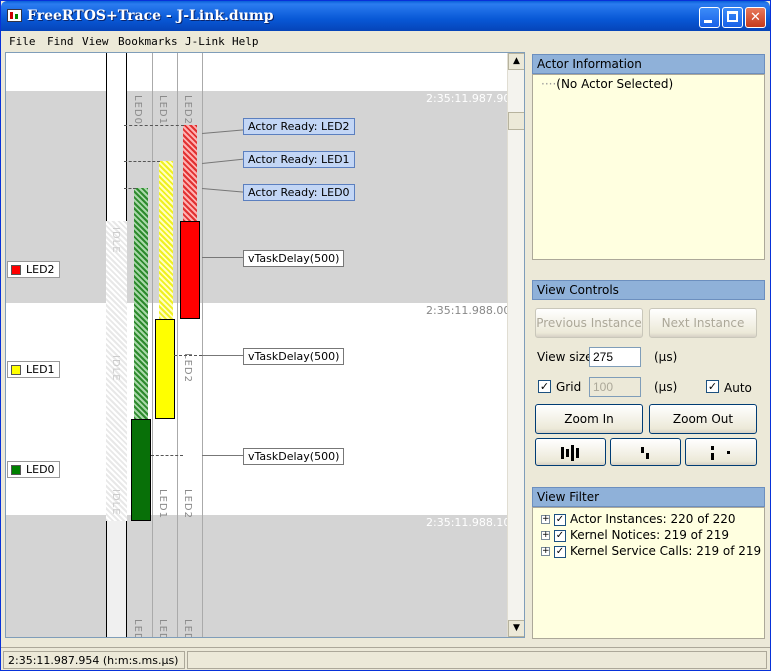 The width and height of the screenshot is (771, 671). I want to click on led0-running-block, so click(141, 470).